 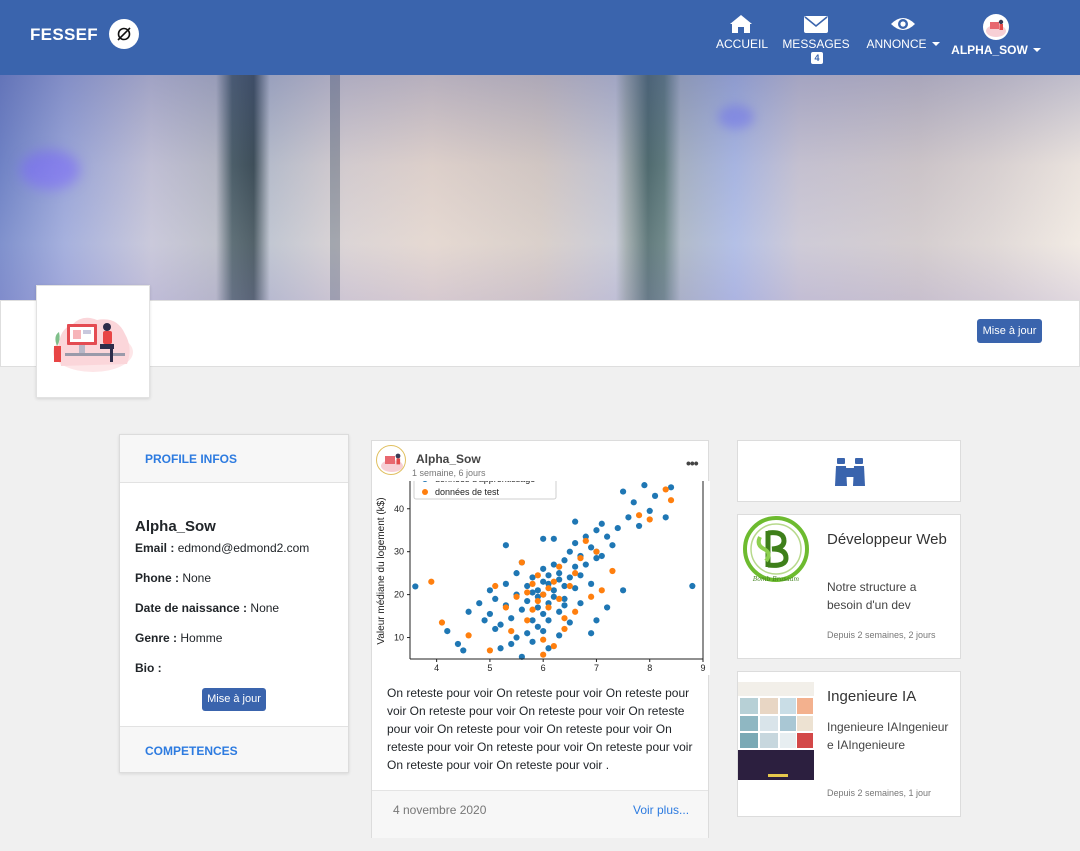 I want to click on profile-infos-title: PROFILE INFOS, so click(x=191, y=459).